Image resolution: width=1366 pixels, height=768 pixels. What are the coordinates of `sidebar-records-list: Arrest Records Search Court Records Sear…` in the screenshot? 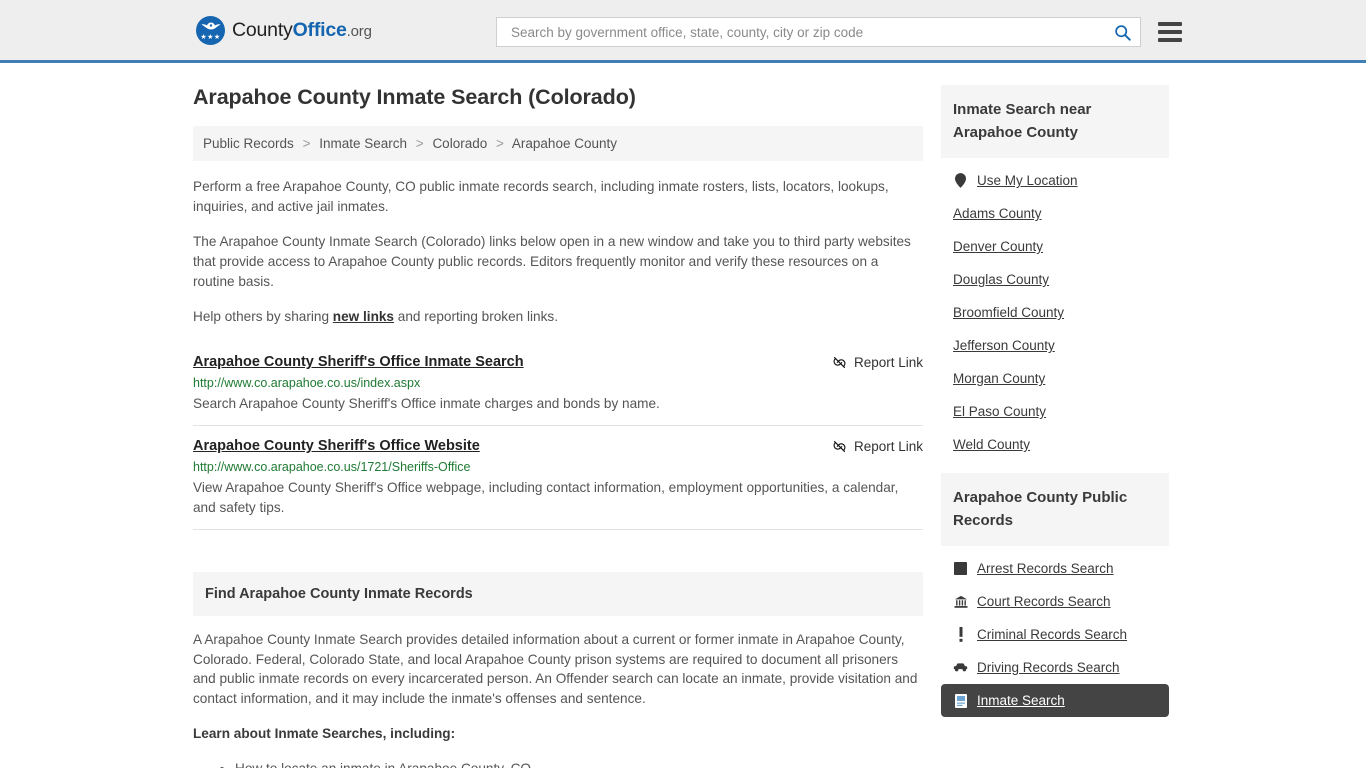 It's located at (1055, 631).